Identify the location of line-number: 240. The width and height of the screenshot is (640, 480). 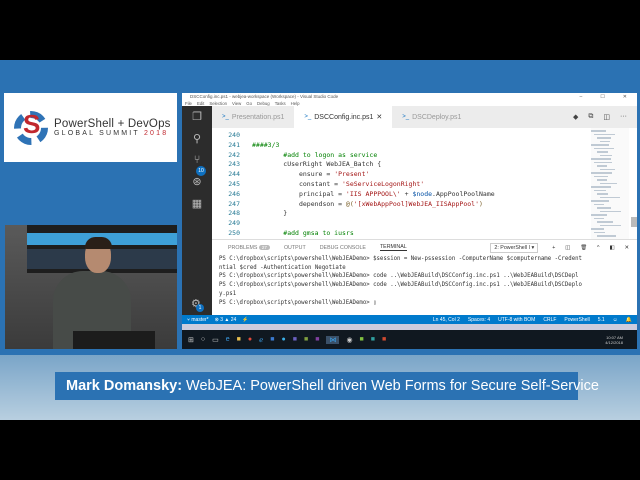
(234, 135).